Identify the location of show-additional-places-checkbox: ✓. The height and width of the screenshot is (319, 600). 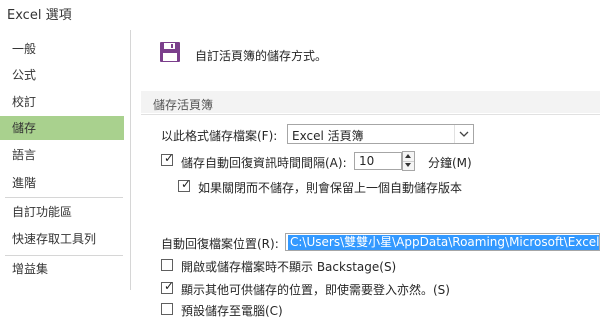
(168, 286).